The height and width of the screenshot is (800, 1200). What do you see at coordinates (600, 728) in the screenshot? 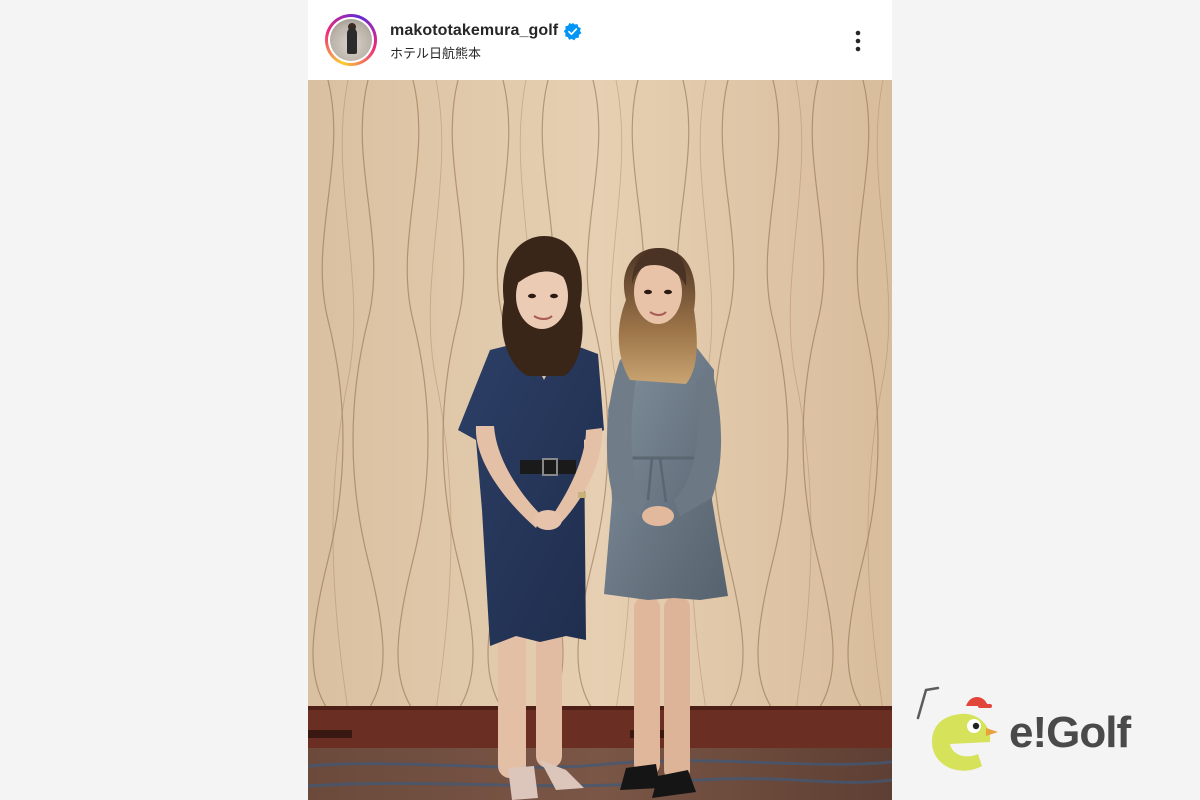
I see `baseboard` at bounding box center [600, 728].